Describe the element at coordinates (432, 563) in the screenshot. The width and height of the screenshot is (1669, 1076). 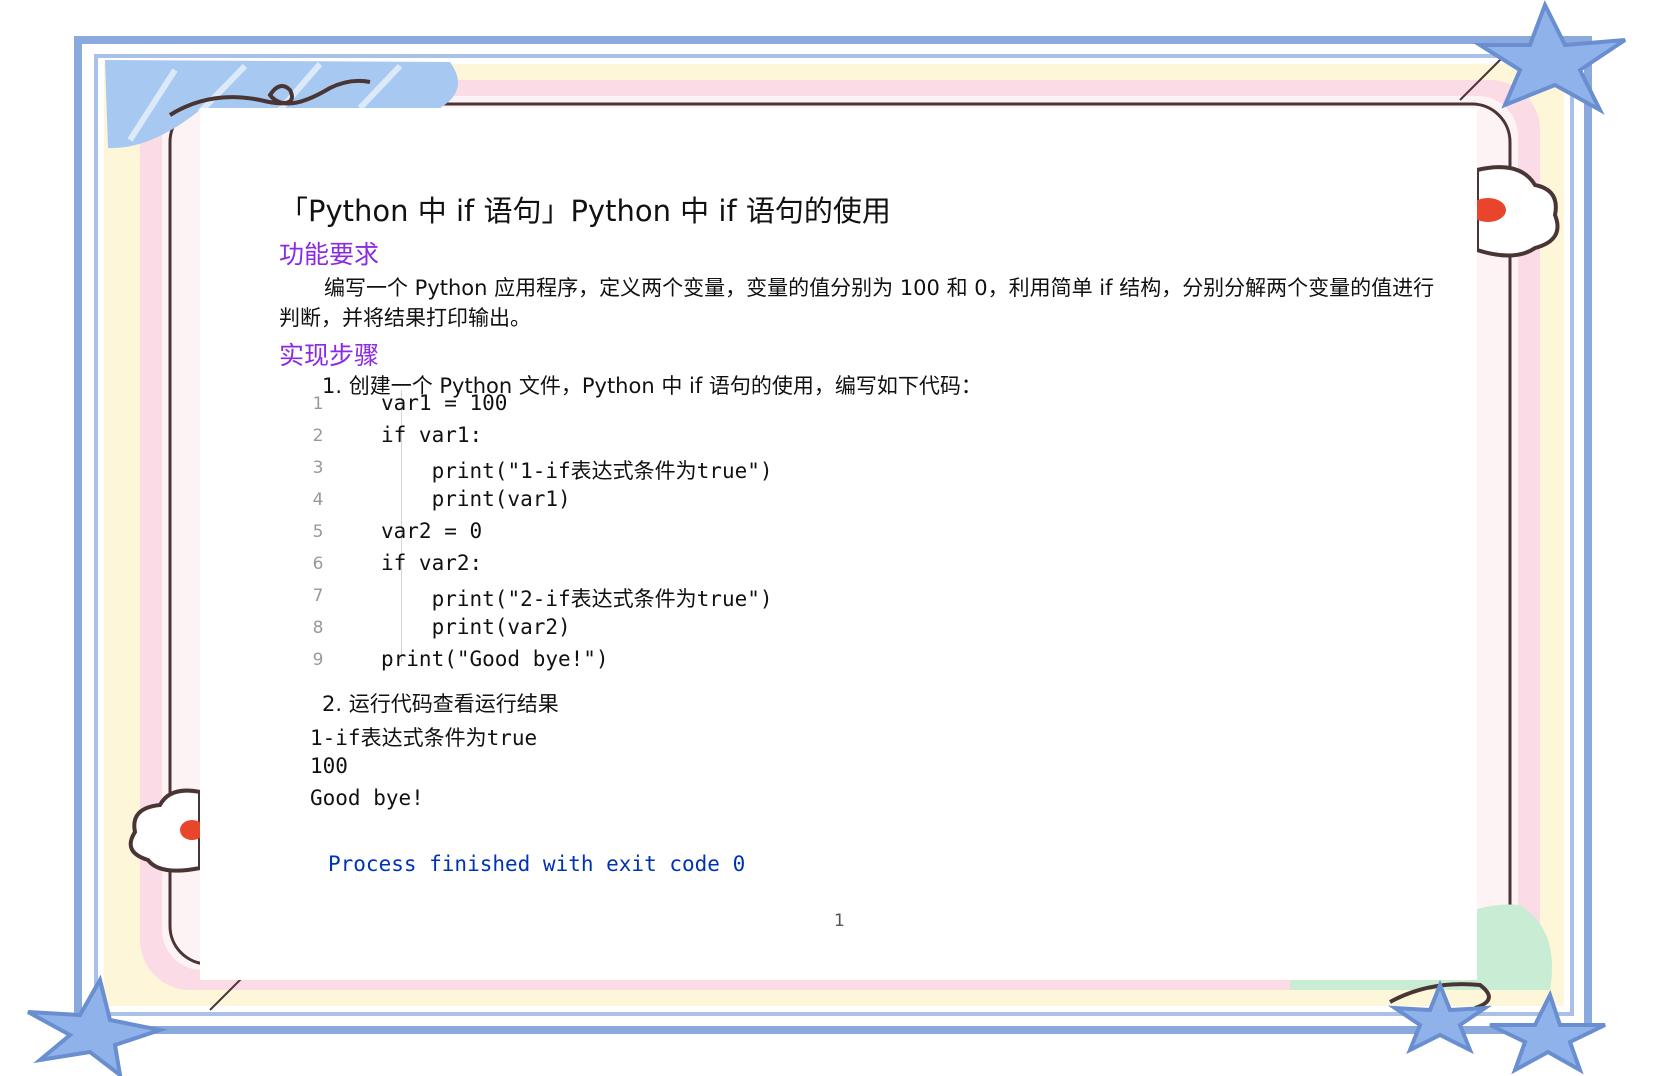
I see `code-line: if var2:` at that location.